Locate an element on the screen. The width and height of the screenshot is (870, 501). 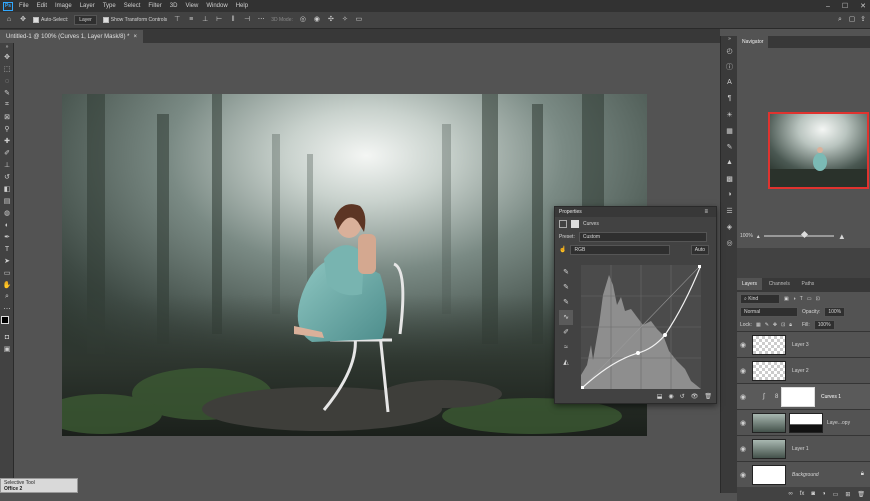
tab-channels: Channels is located at coordinates (779, 284).